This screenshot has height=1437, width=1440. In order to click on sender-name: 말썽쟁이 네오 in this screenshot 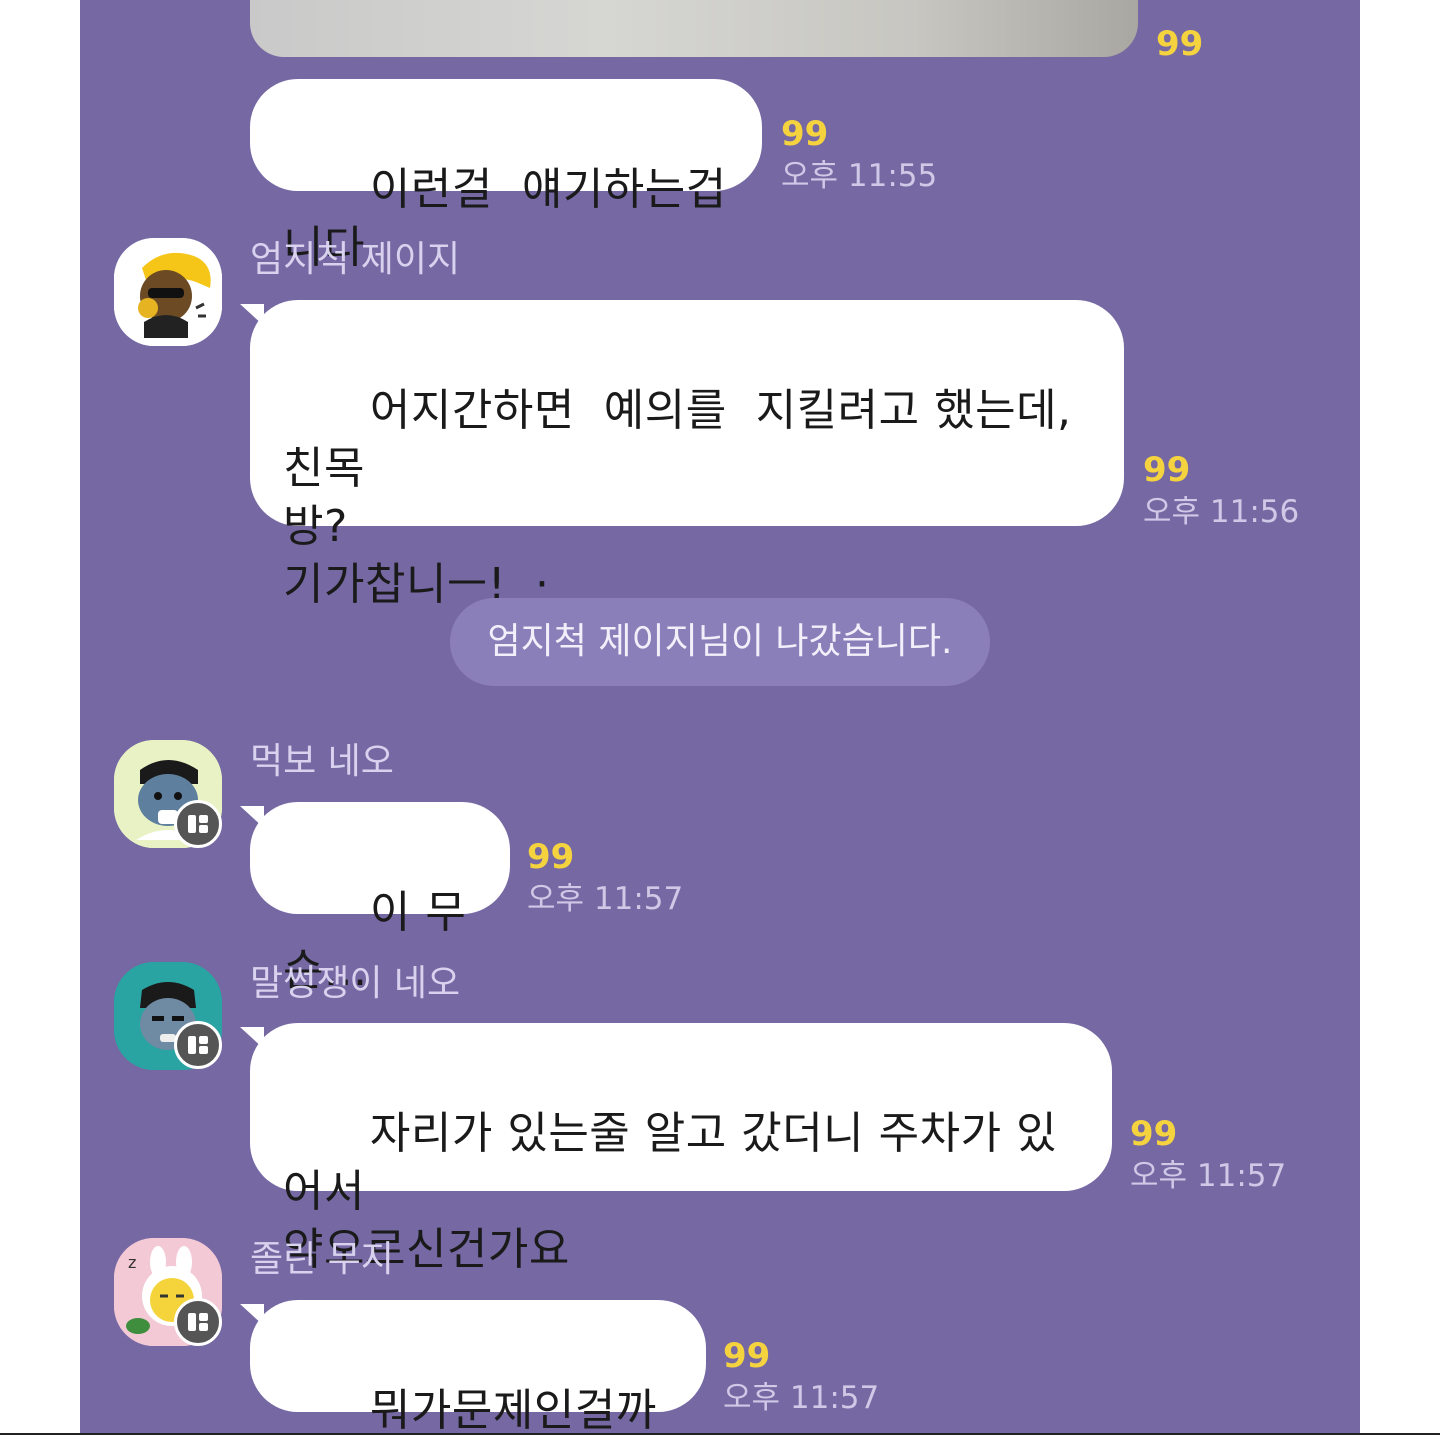, I will do `click(355, 983)`.